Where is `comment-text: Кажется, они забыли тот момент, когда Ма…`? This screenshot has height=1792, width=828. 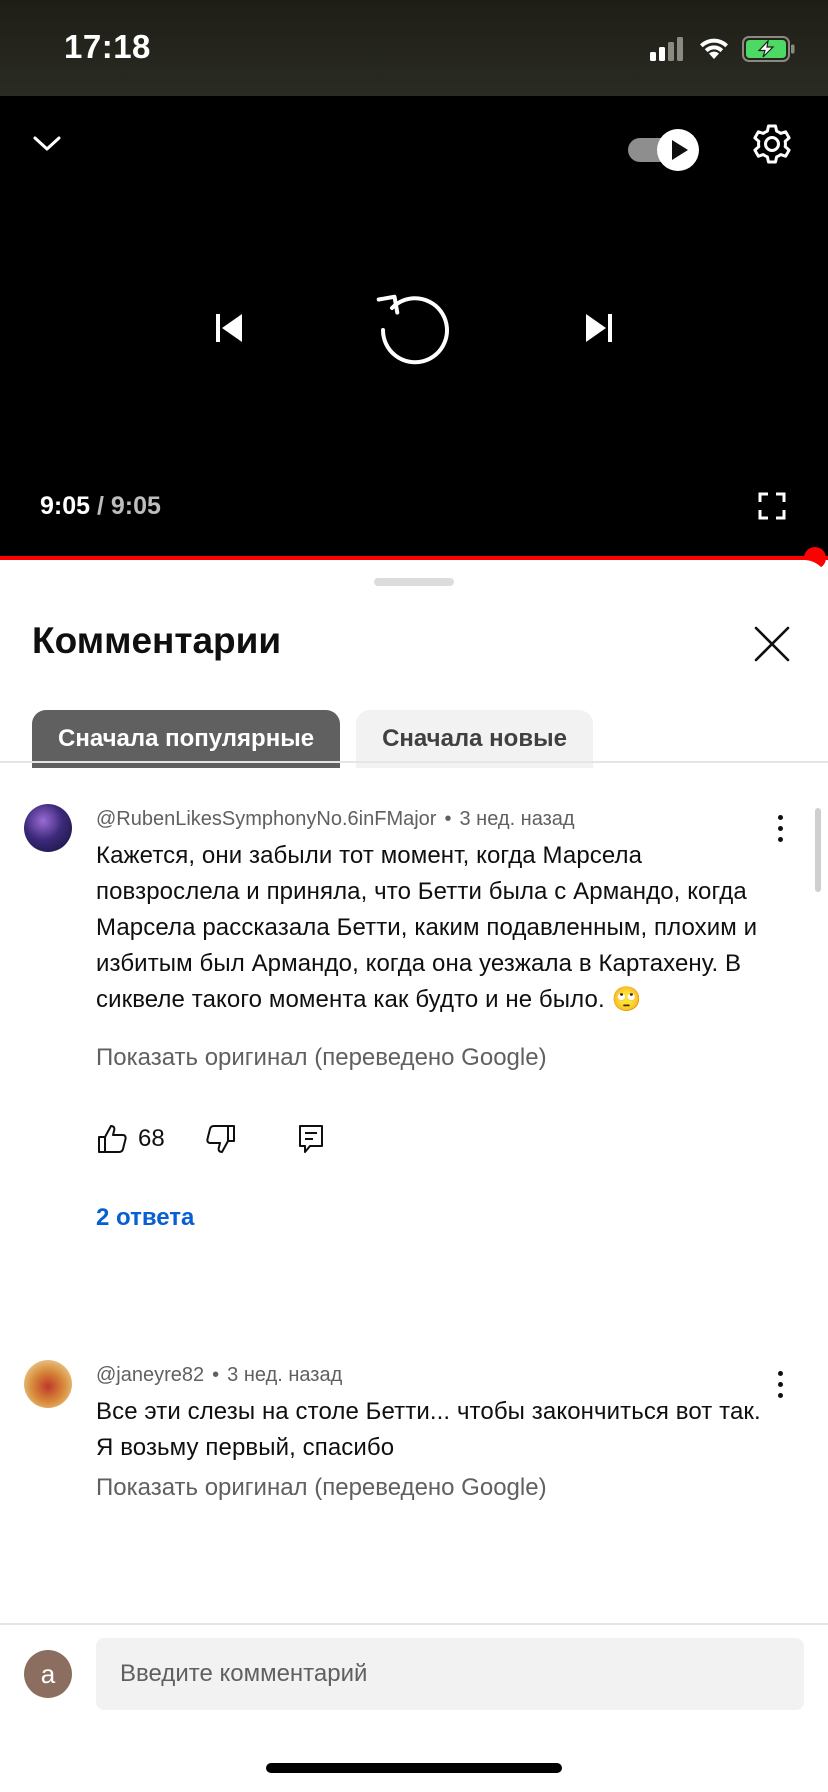 comment-text: Кажется, они забыли тот момент, когда Ма… is located at coordinates (427, 927).